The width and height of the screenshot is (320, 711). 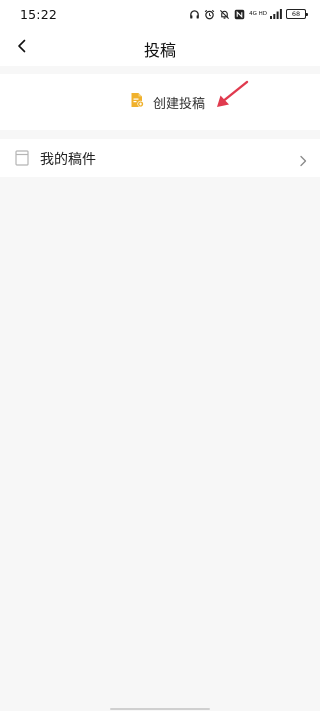 I want to click on mute-bell-icon, so click(x=224, y=14).